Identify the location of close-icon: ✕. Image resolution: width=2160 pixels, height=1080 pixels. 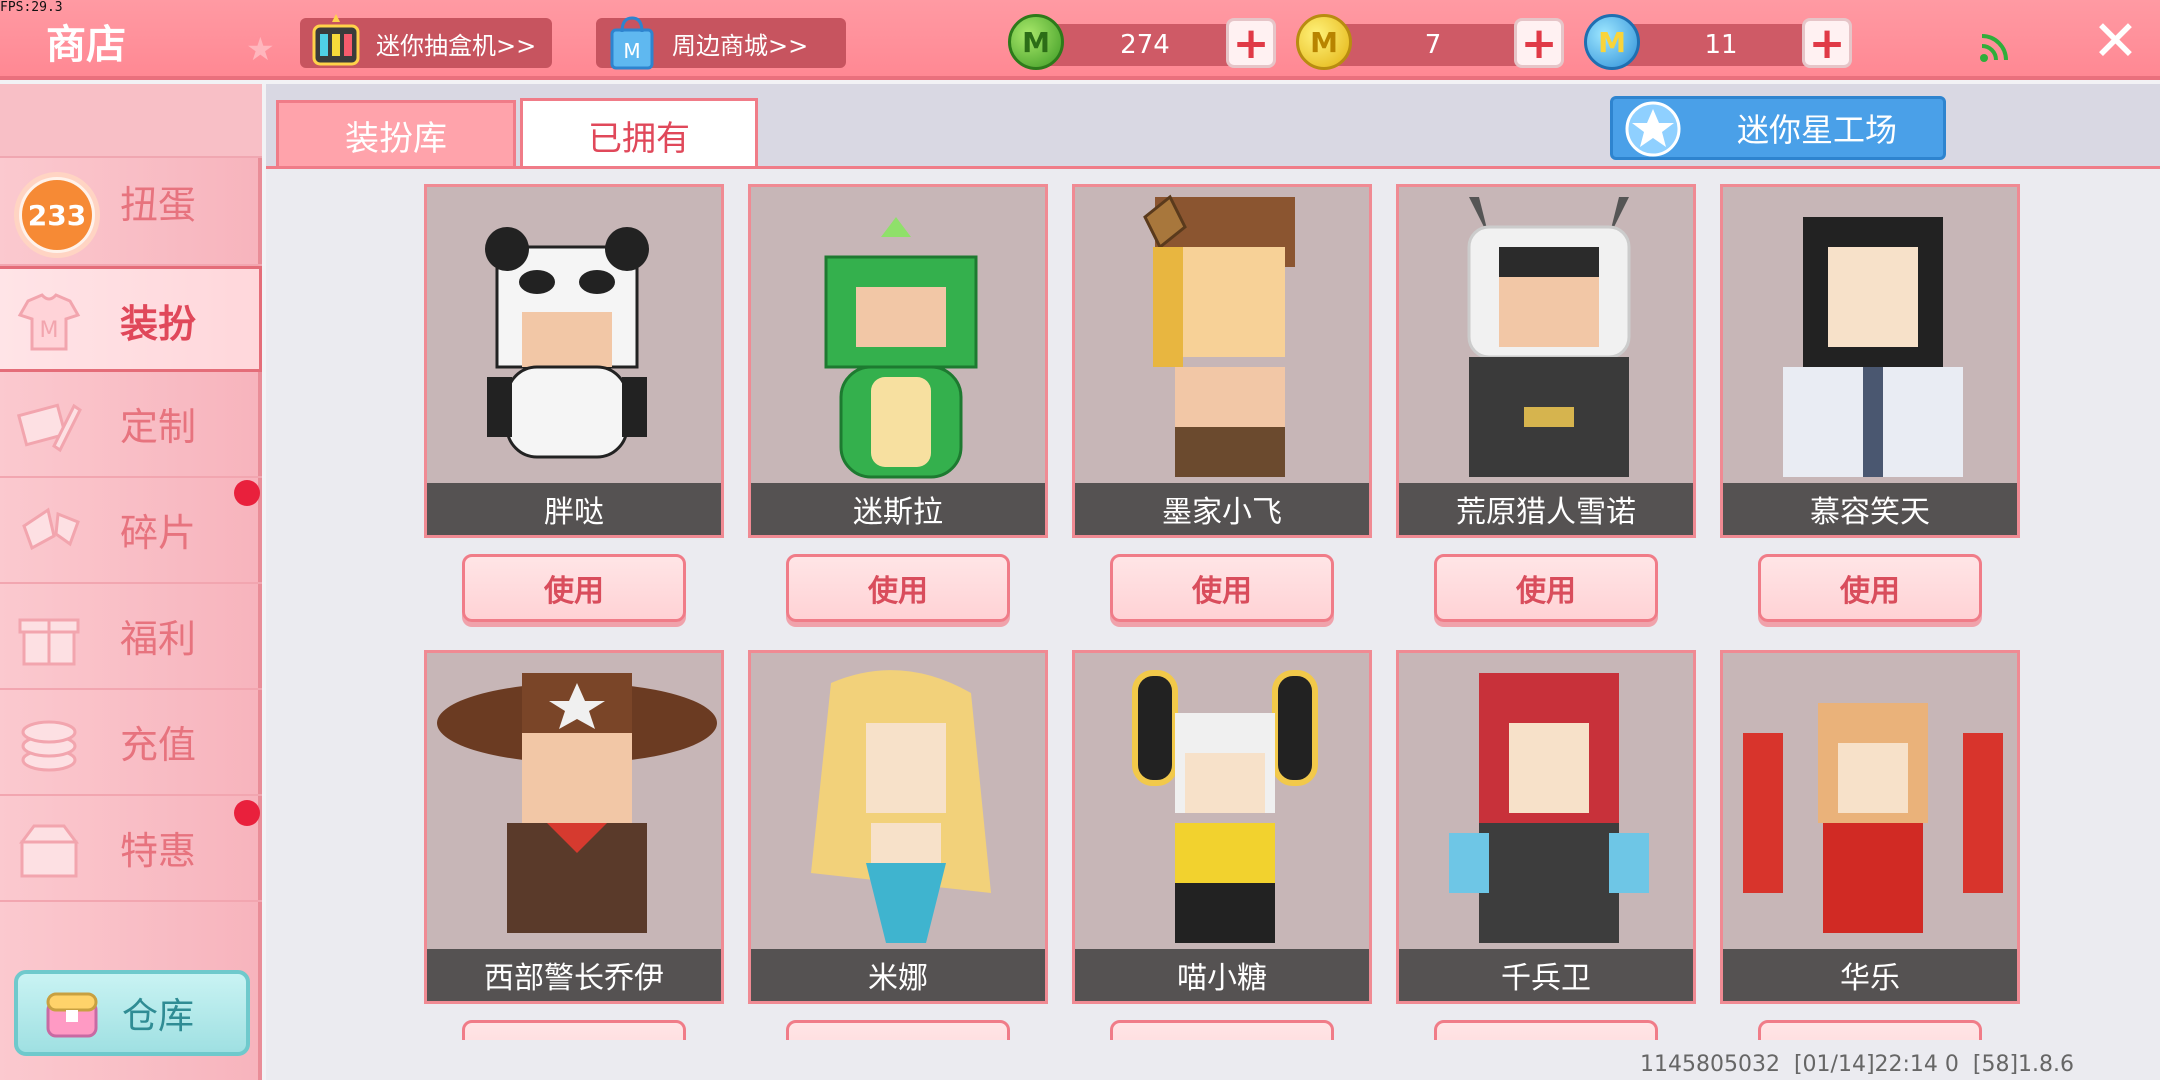
(2115, 42).